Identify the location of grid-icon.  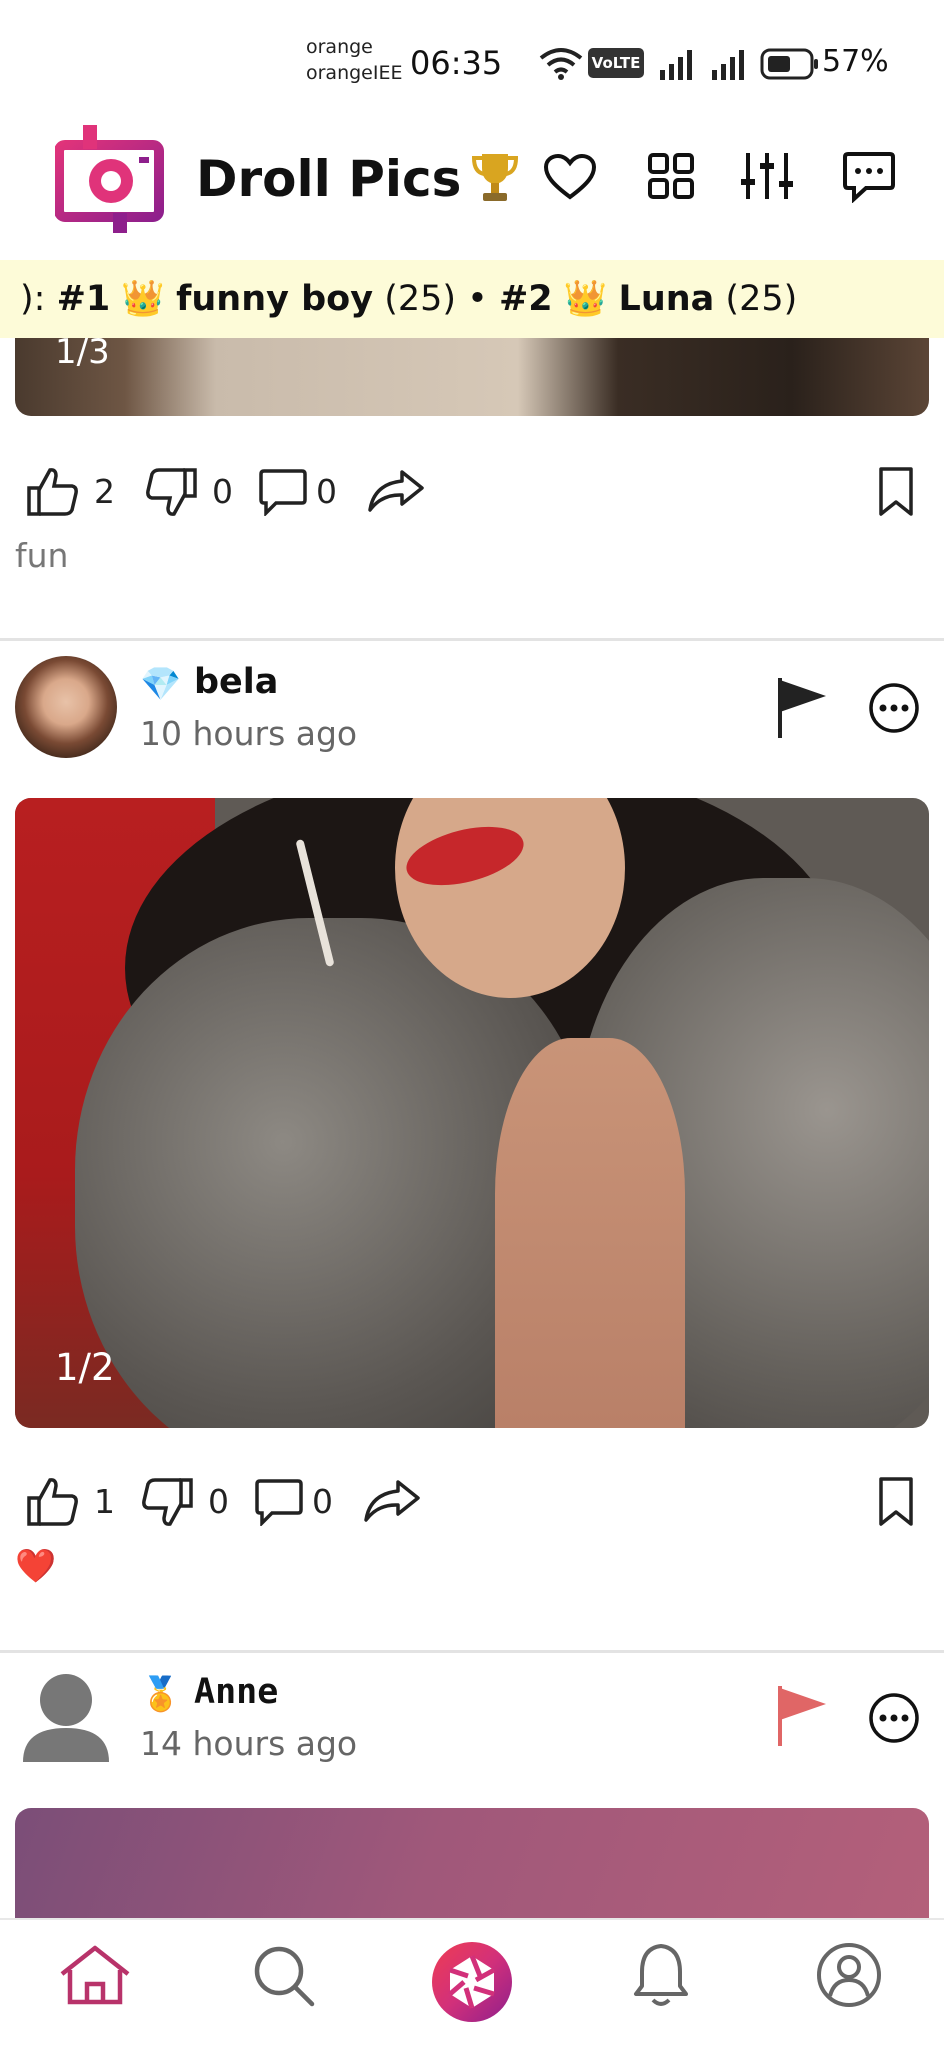
(671, 176).